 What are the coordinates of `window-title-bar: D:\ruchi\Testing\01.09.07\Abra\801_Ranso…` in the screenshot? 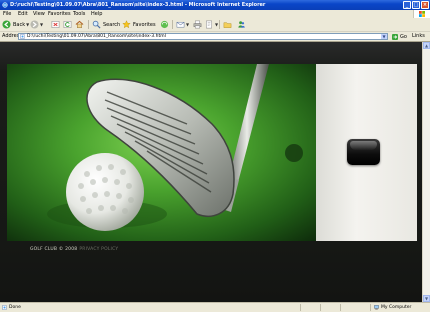 It's located at (215, 5).